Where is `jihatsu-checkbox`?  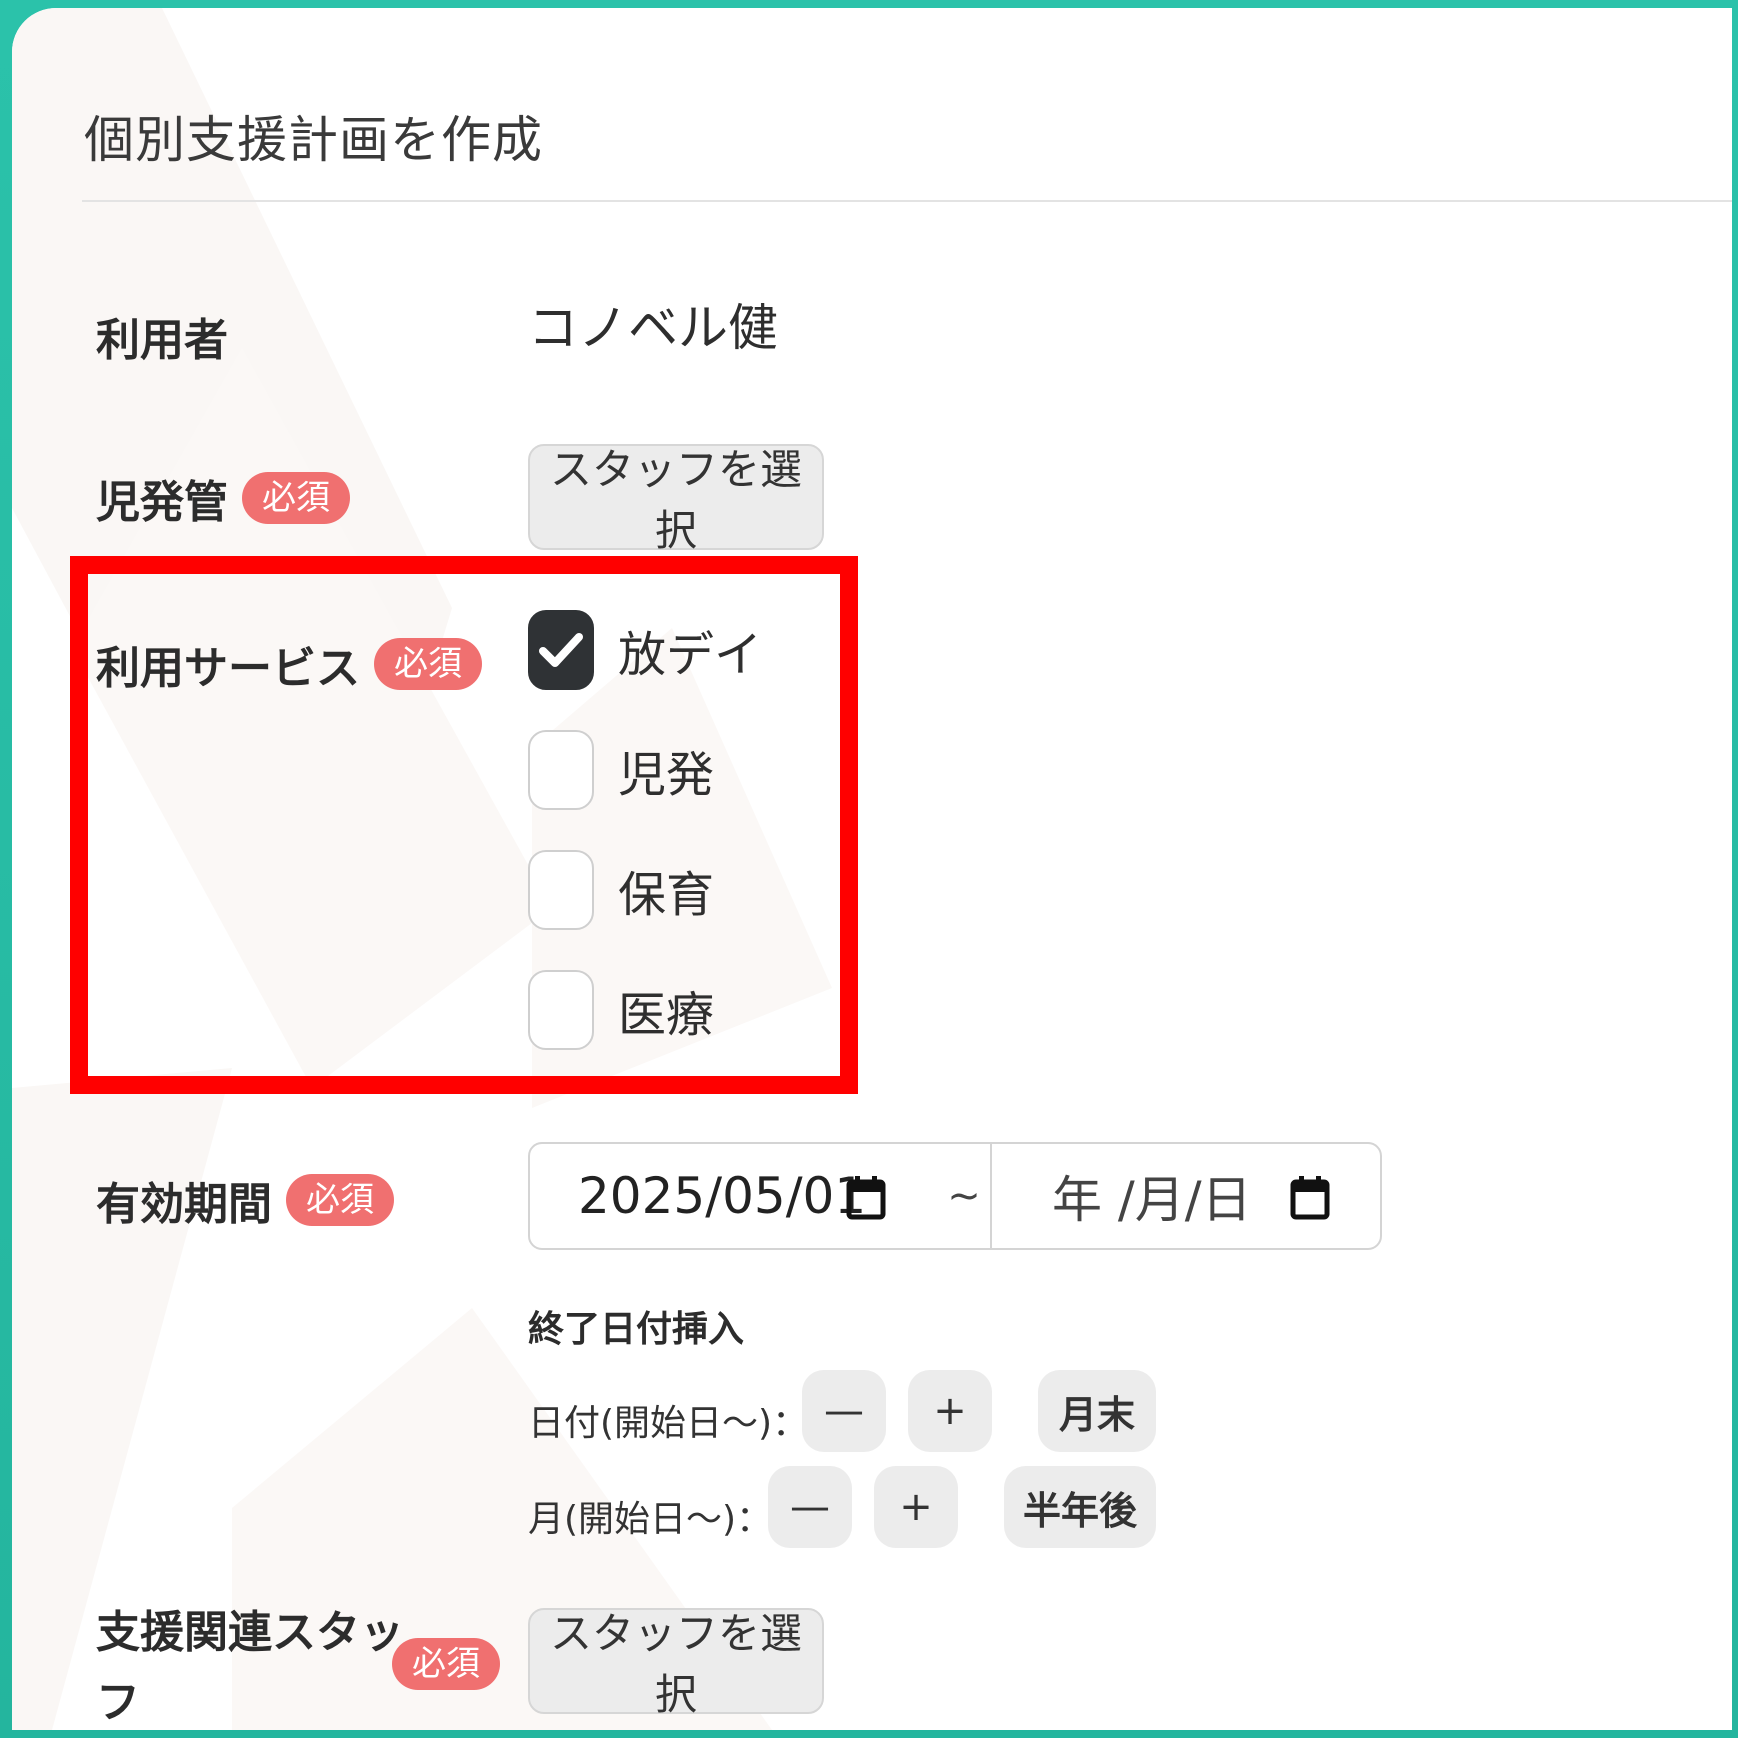 jihatsu-checkbox is located at coordinates (561, 770).